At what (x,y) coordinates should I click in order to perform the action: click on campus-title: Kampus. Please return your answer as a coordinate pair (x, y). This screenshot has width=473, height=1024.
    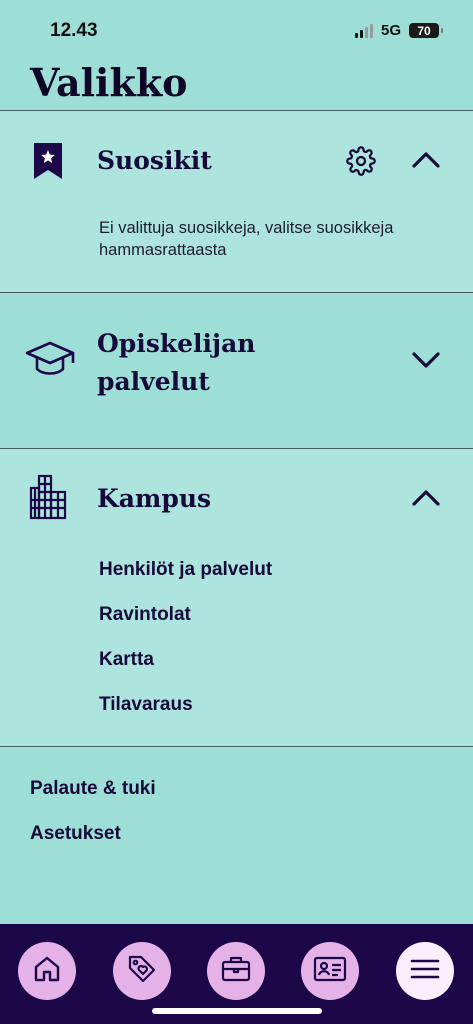
    Looking at the image, I should click on (154, 499).